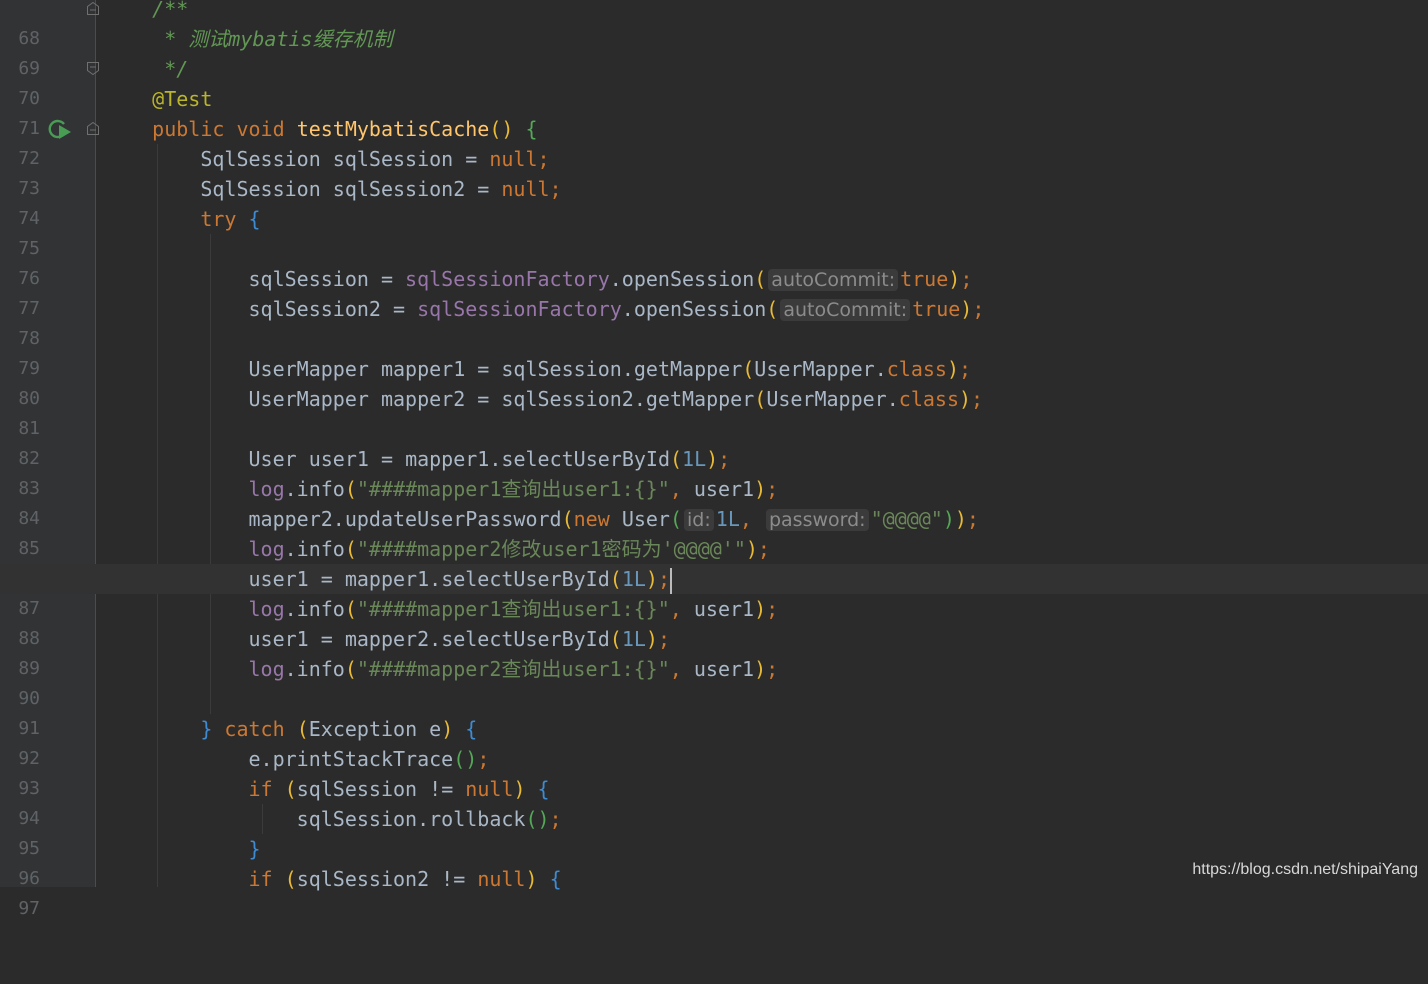  I want to click on javadoc-comment: /**, so click(170, 10).